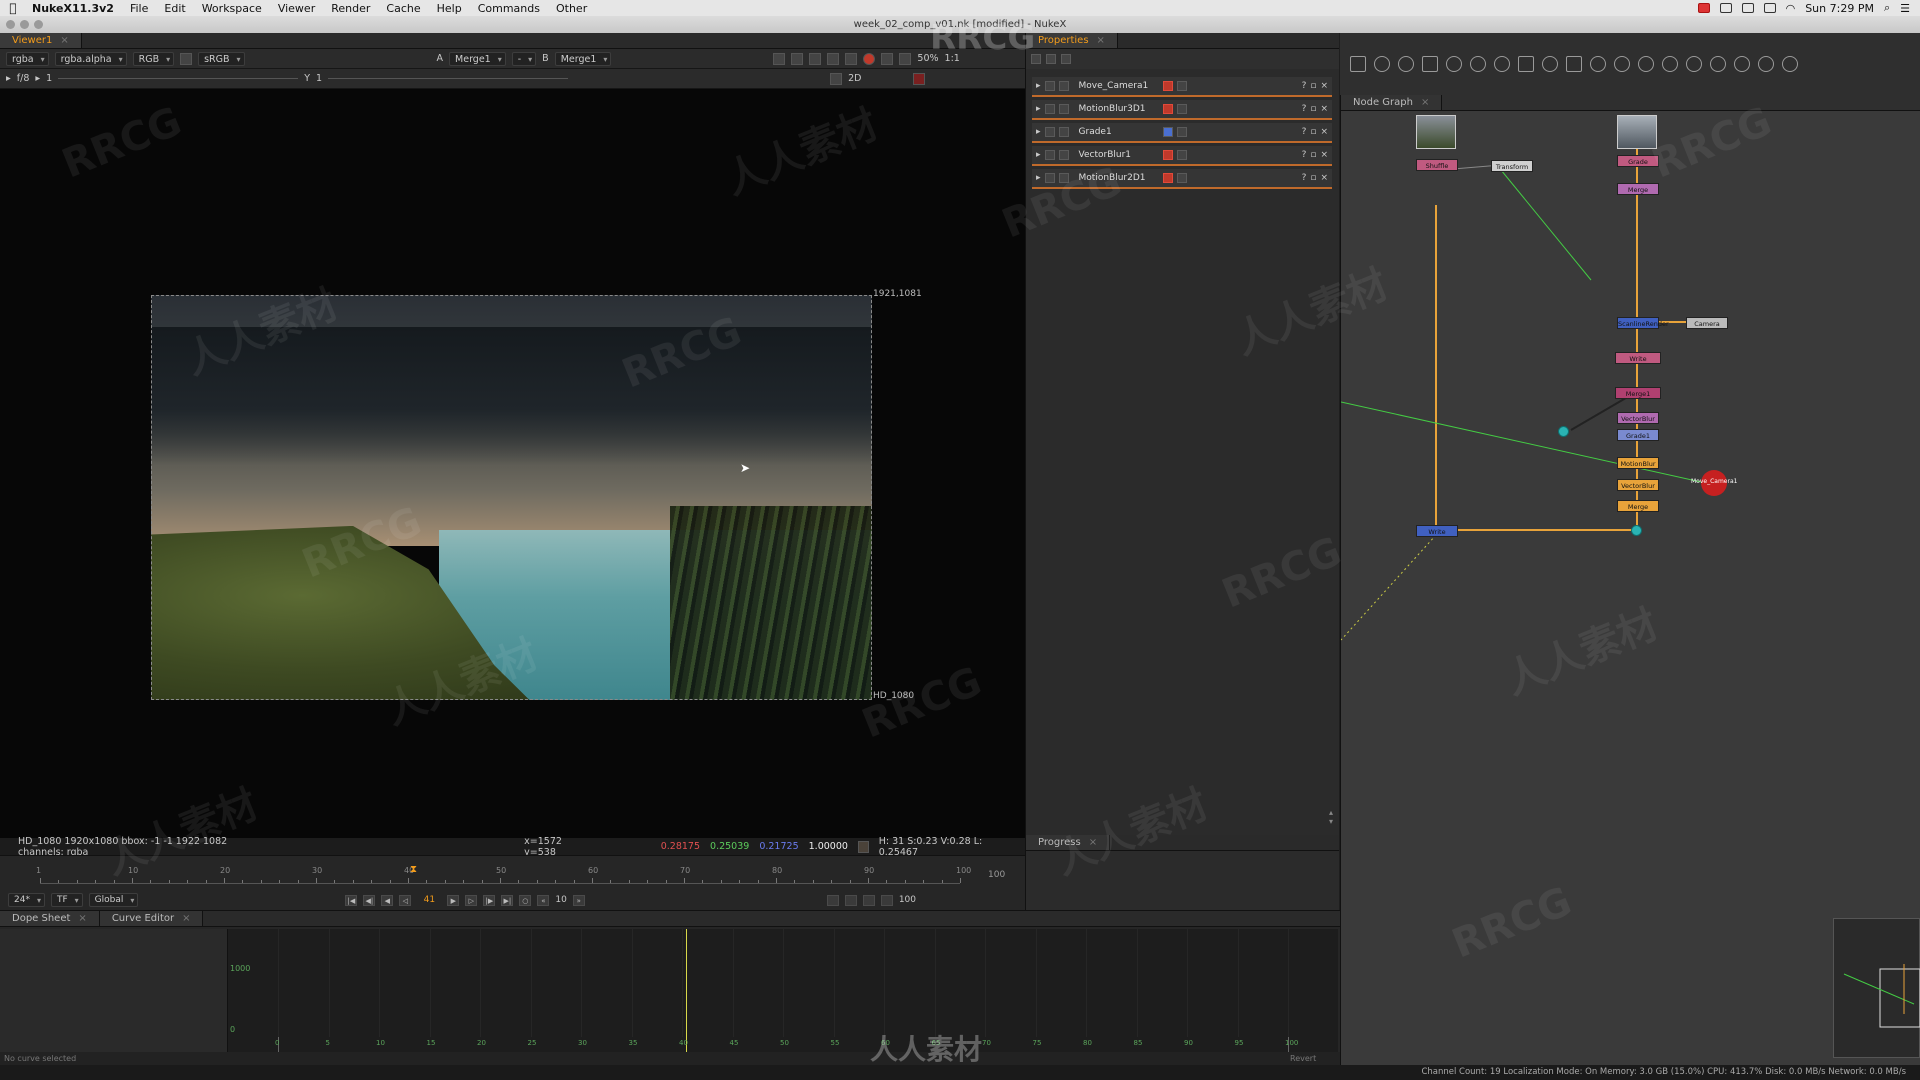 Image resolution: width=1920 pixels, height=1080 pixels. What do you see at coordinates (186, 58) in the screenshot?
I see `lut-icon` at bounding box center [186, 58].